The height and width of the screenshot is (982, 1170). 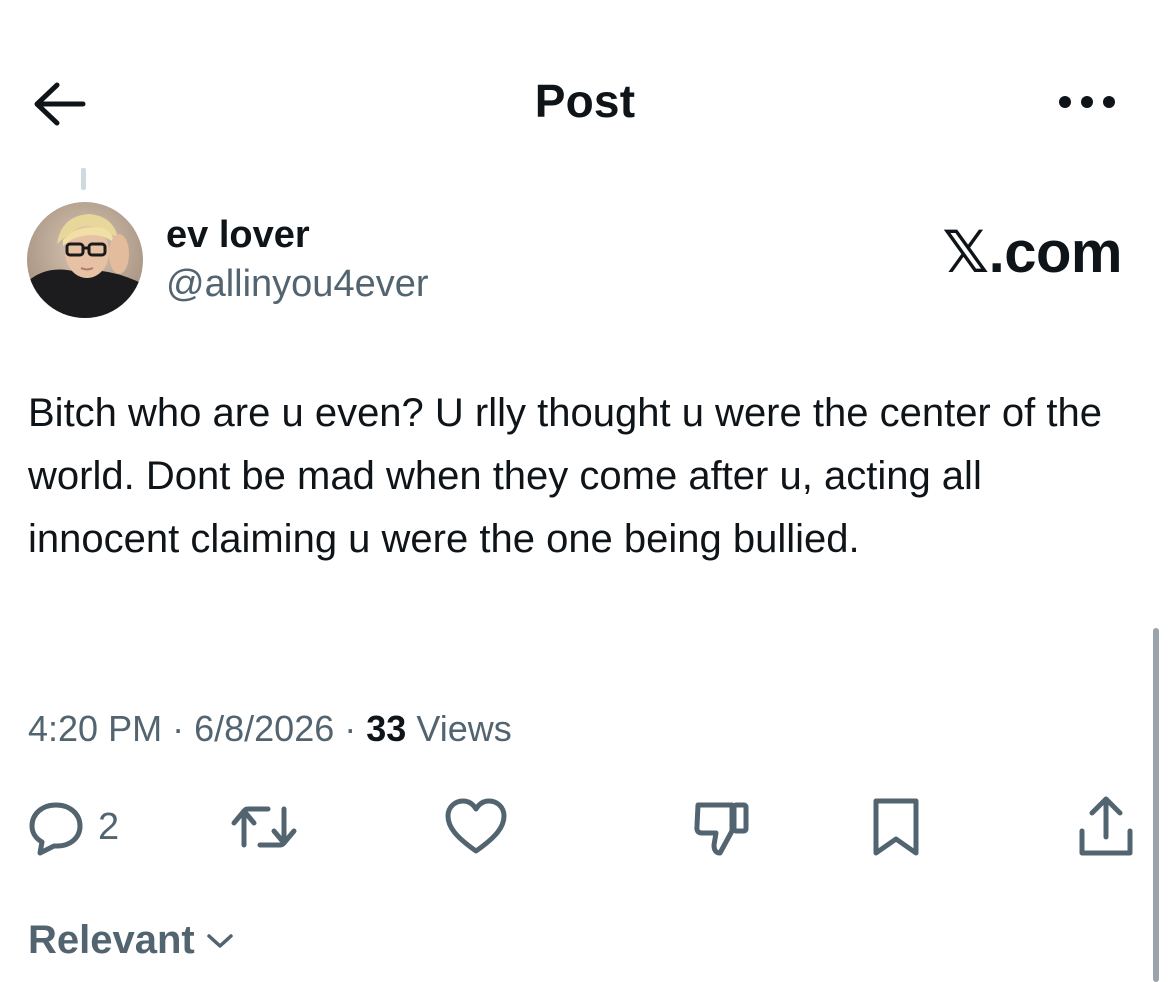 What do you see at coordinates (1156, 805) in the screenshot?
I see `scrollbar` at bounding box center [1156, 805].